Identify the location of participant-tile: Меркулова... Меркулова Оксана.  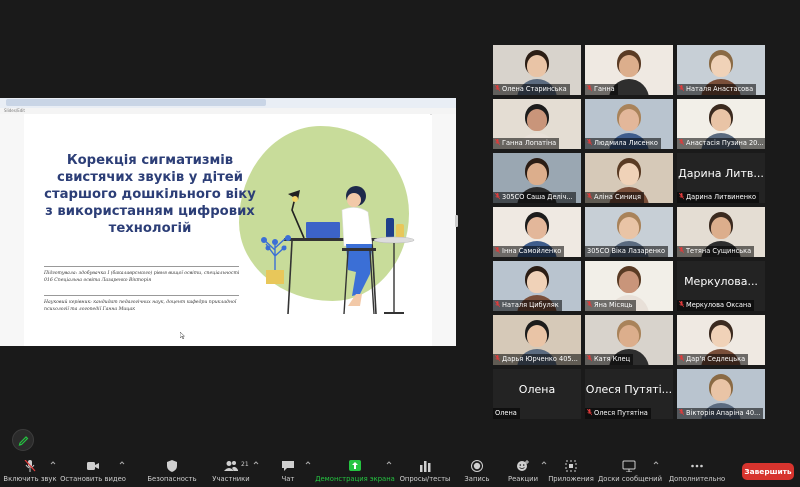
(721, 286).